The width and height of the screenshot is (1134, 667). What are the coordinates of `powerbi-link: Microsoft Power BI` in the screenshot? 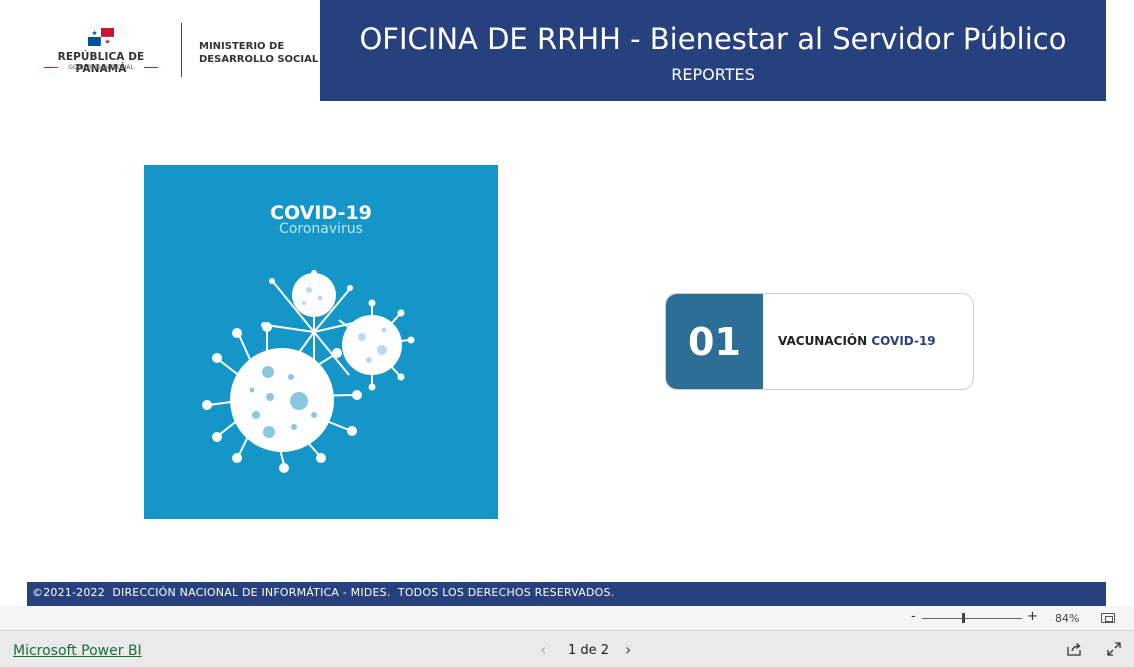 It's located at (77, 651).